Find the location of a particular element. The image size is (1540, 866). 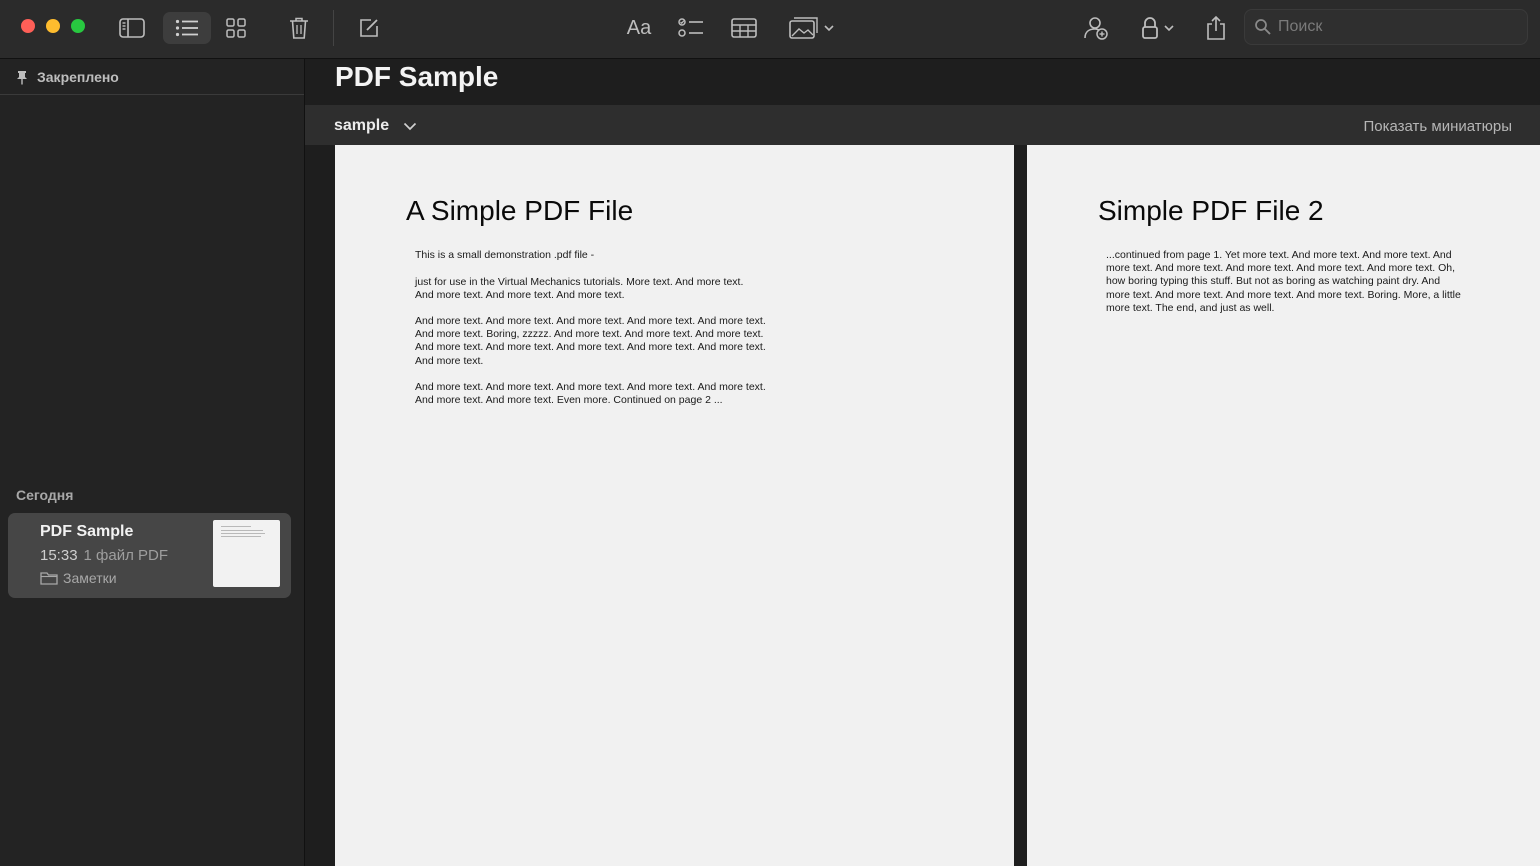

attachment-name-button: sample is located at coordinates (375, 126).